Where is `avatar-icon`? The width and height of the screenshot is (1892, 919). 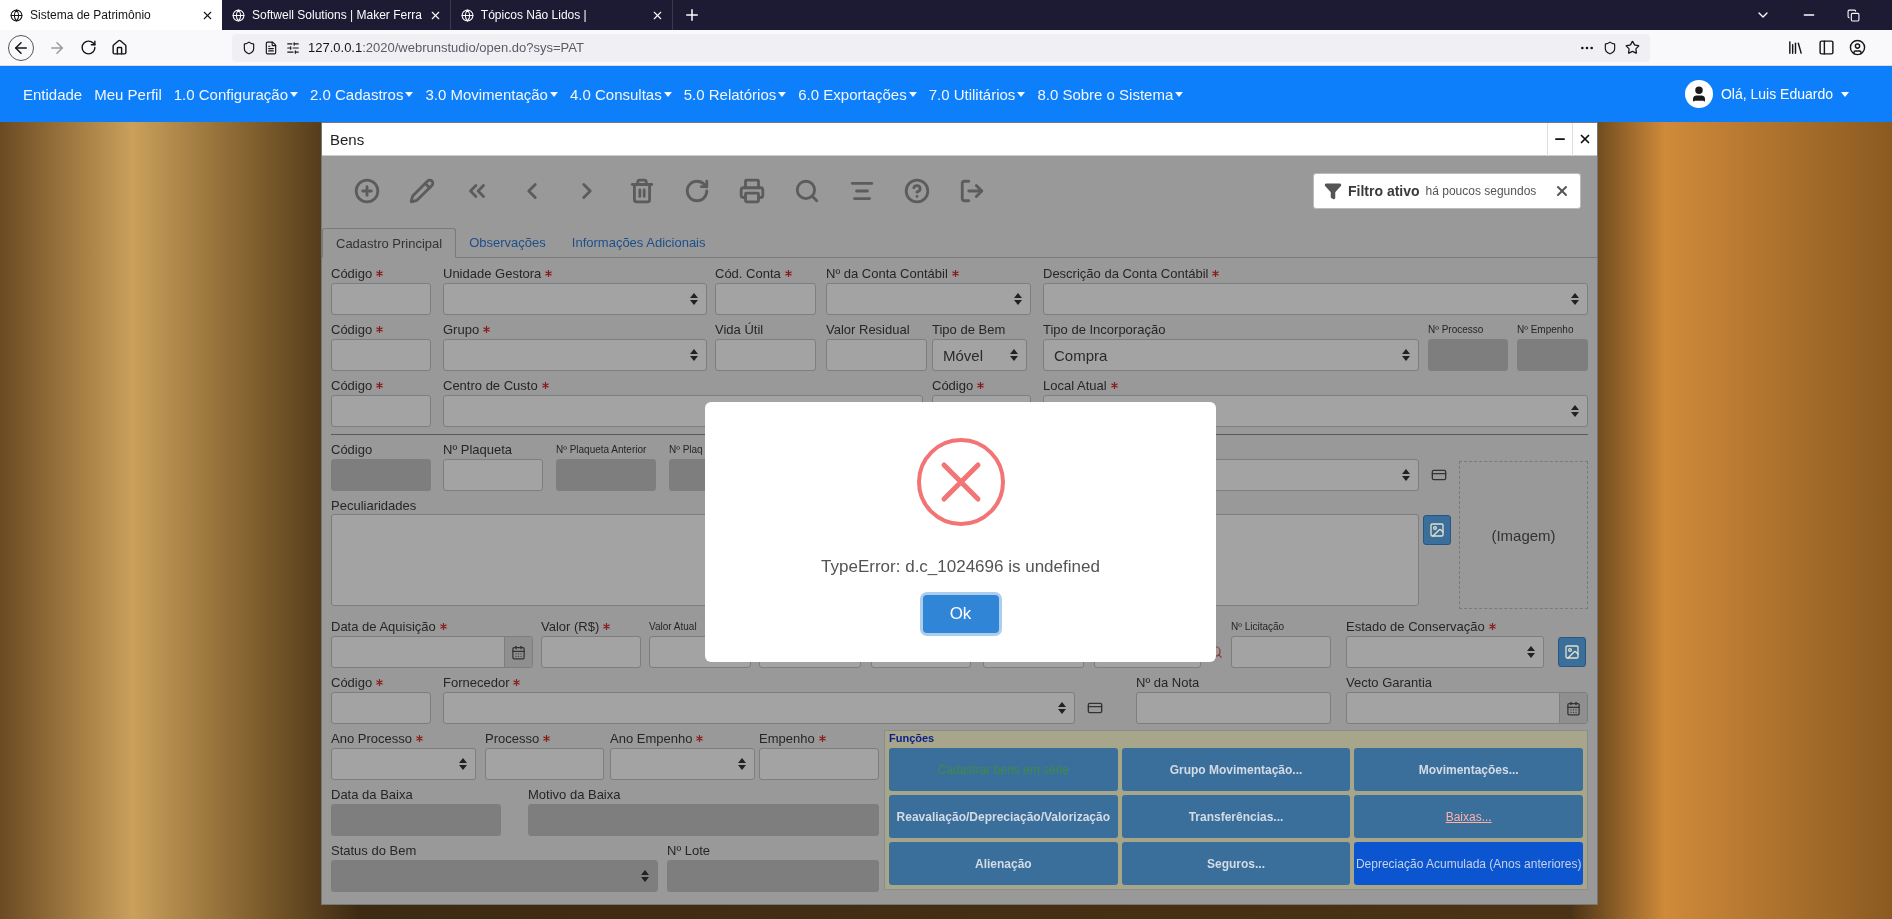 avatar-icon is located at coordinates (1698, 94).